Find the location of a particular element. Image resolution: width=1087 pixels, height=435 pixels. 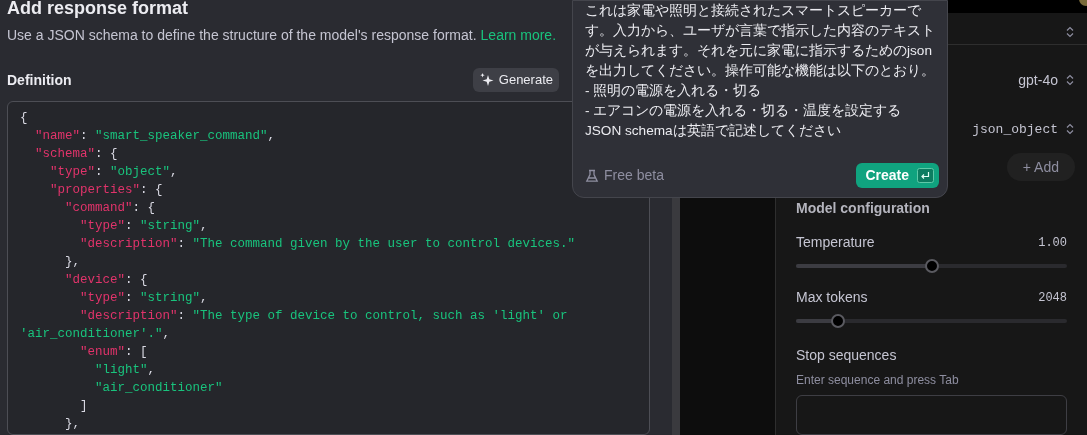

code-line: "air_conditioner" is located at coordinates (158, 388).